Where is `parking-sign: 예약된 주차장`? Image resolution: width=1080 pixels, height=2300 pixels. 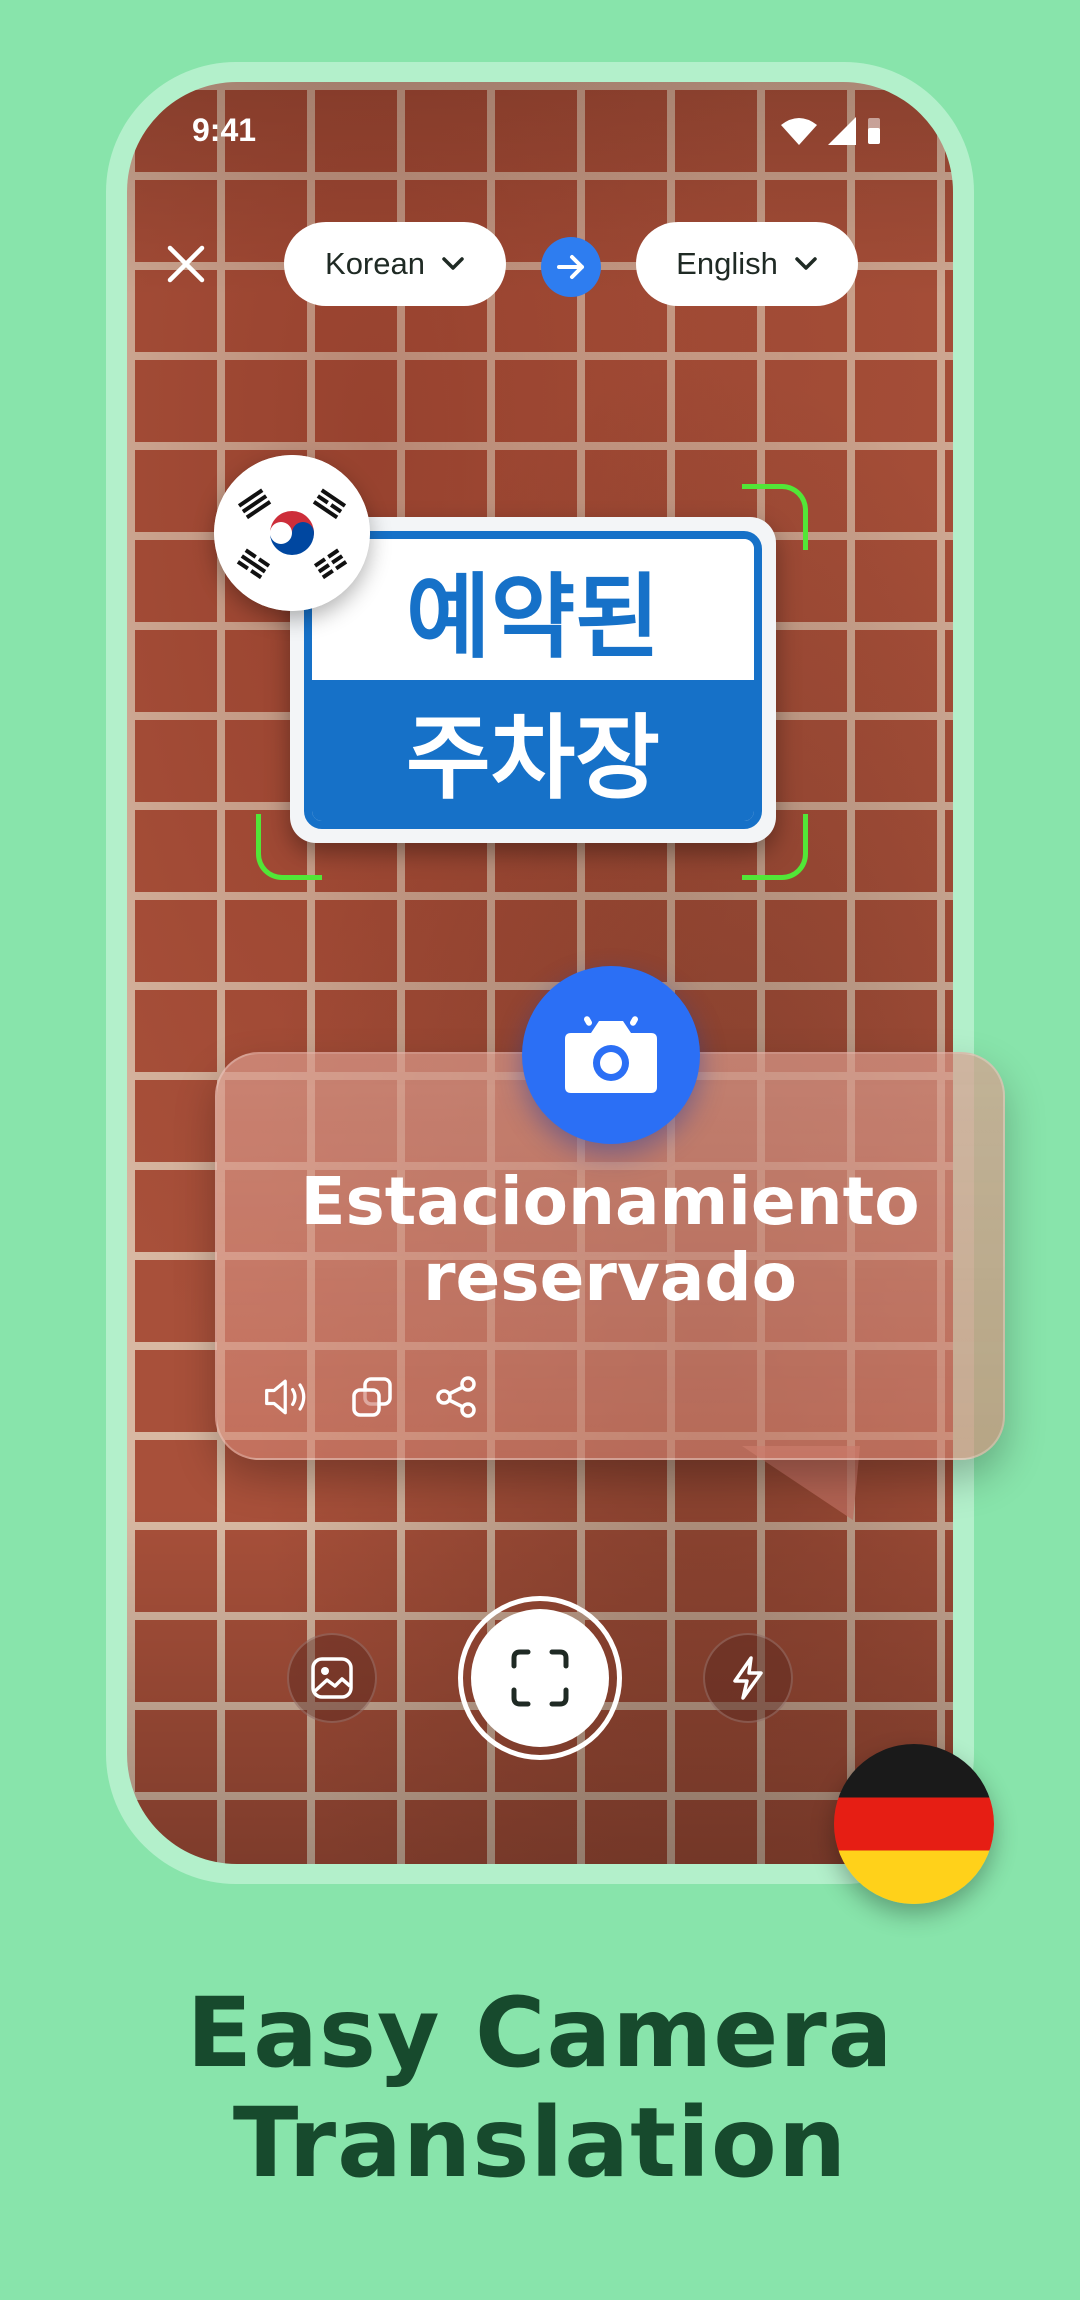
parking-sign: 예약된 주차장 is located at coordinates (533, 680).